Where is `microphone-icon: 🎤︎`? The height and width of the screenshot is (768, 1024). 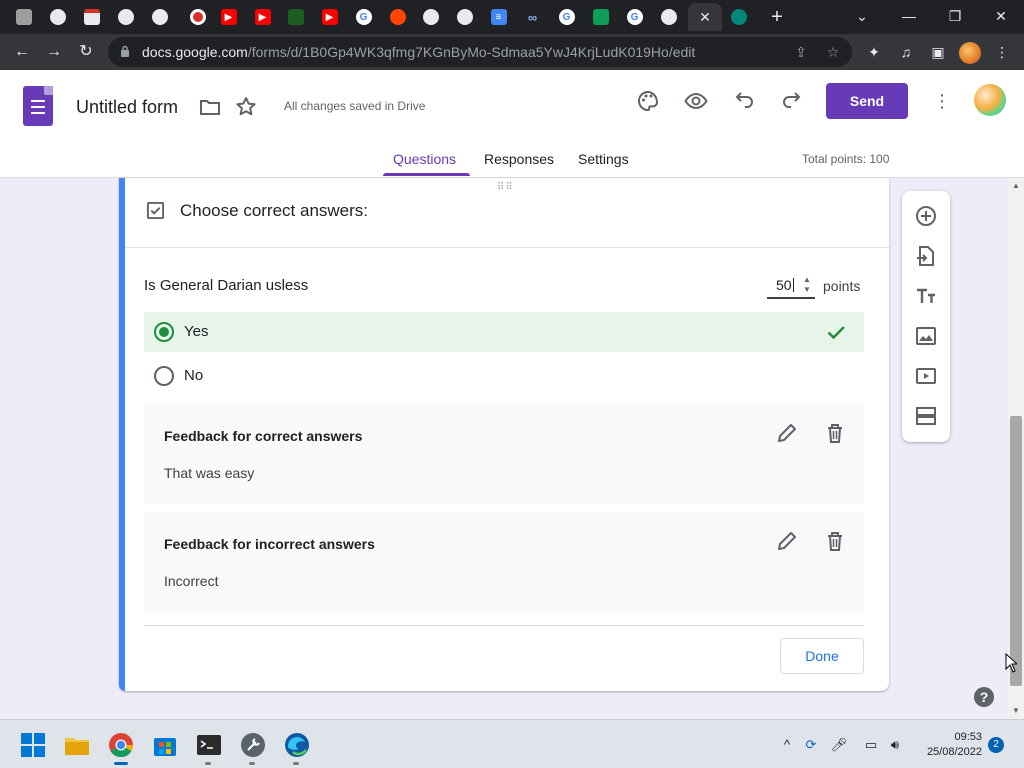 microphone-icon: 🎤︎ is located at coordinates (839, 745).